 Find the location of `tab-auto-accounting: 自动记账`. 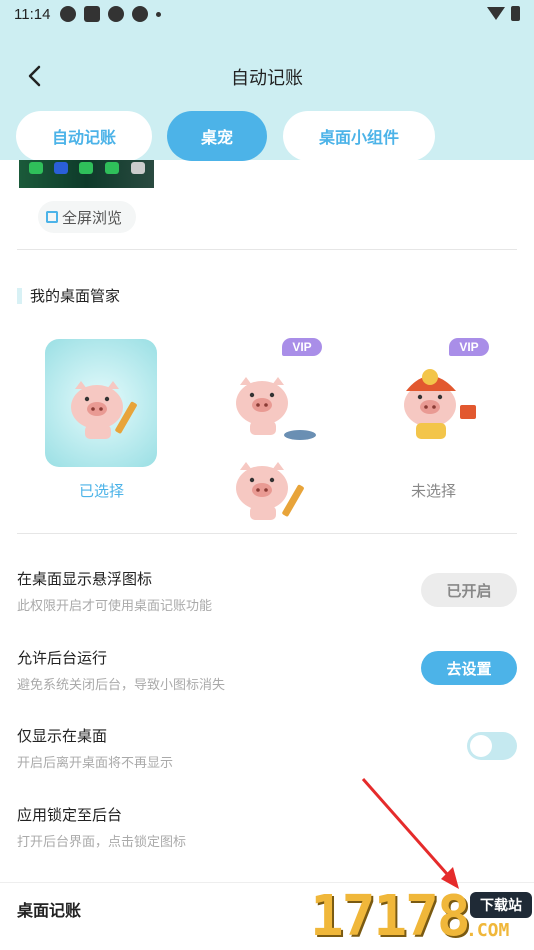

tab-auto-accounting: 自动记账 is located at coordinates (84, 136).